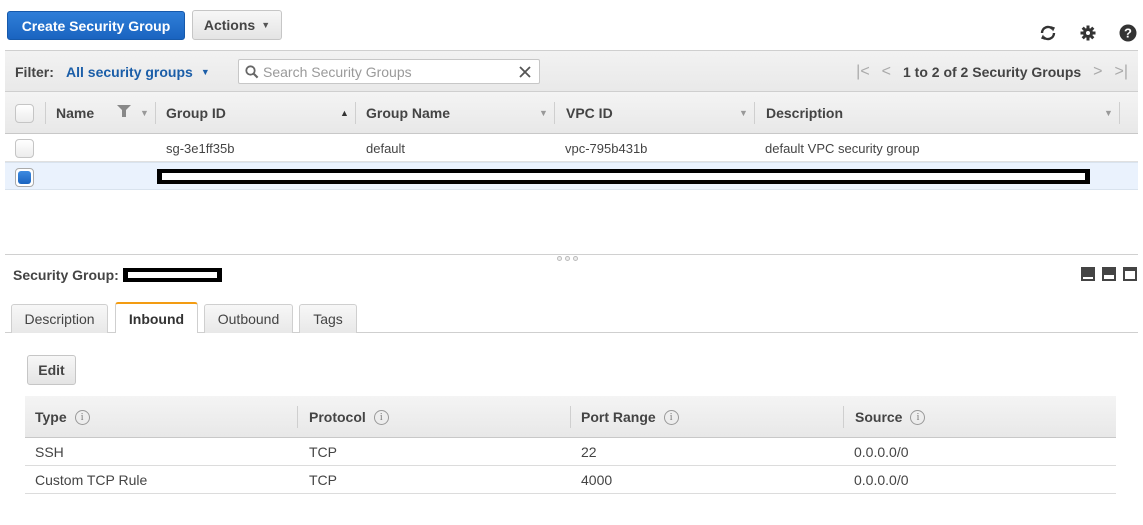  Describe the element at coordinates (386, 148) in the screenshot. I see `cell-group-name: default` at that location.